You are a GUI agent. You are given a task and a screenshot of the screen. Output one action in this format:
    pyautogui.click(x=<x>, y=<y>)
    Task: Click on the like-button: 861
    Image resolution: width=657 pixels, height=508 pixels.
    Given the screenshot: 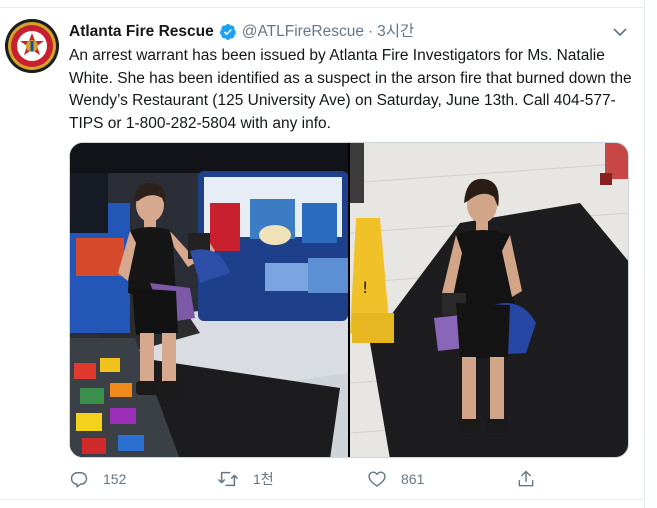 What is the action you would take?
    pyautogui.click(x=395, y=479)
    